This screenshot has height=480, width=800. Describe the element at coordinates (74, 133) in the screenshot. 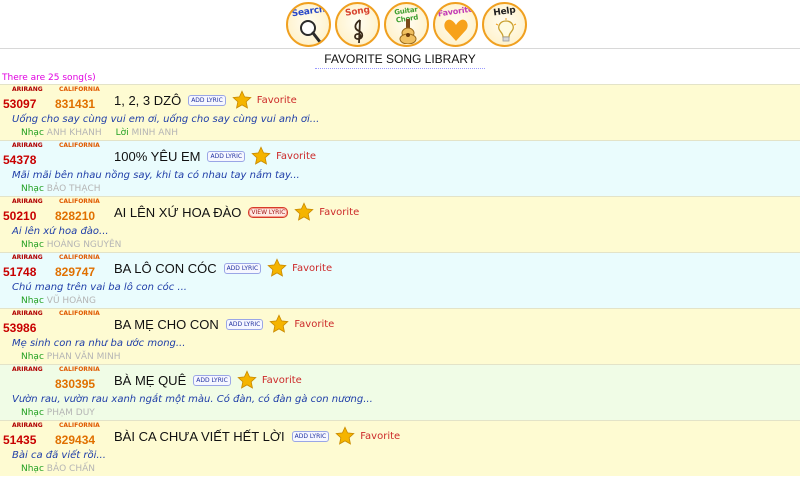

I see `composer-name: ANH KHANH` at that location.